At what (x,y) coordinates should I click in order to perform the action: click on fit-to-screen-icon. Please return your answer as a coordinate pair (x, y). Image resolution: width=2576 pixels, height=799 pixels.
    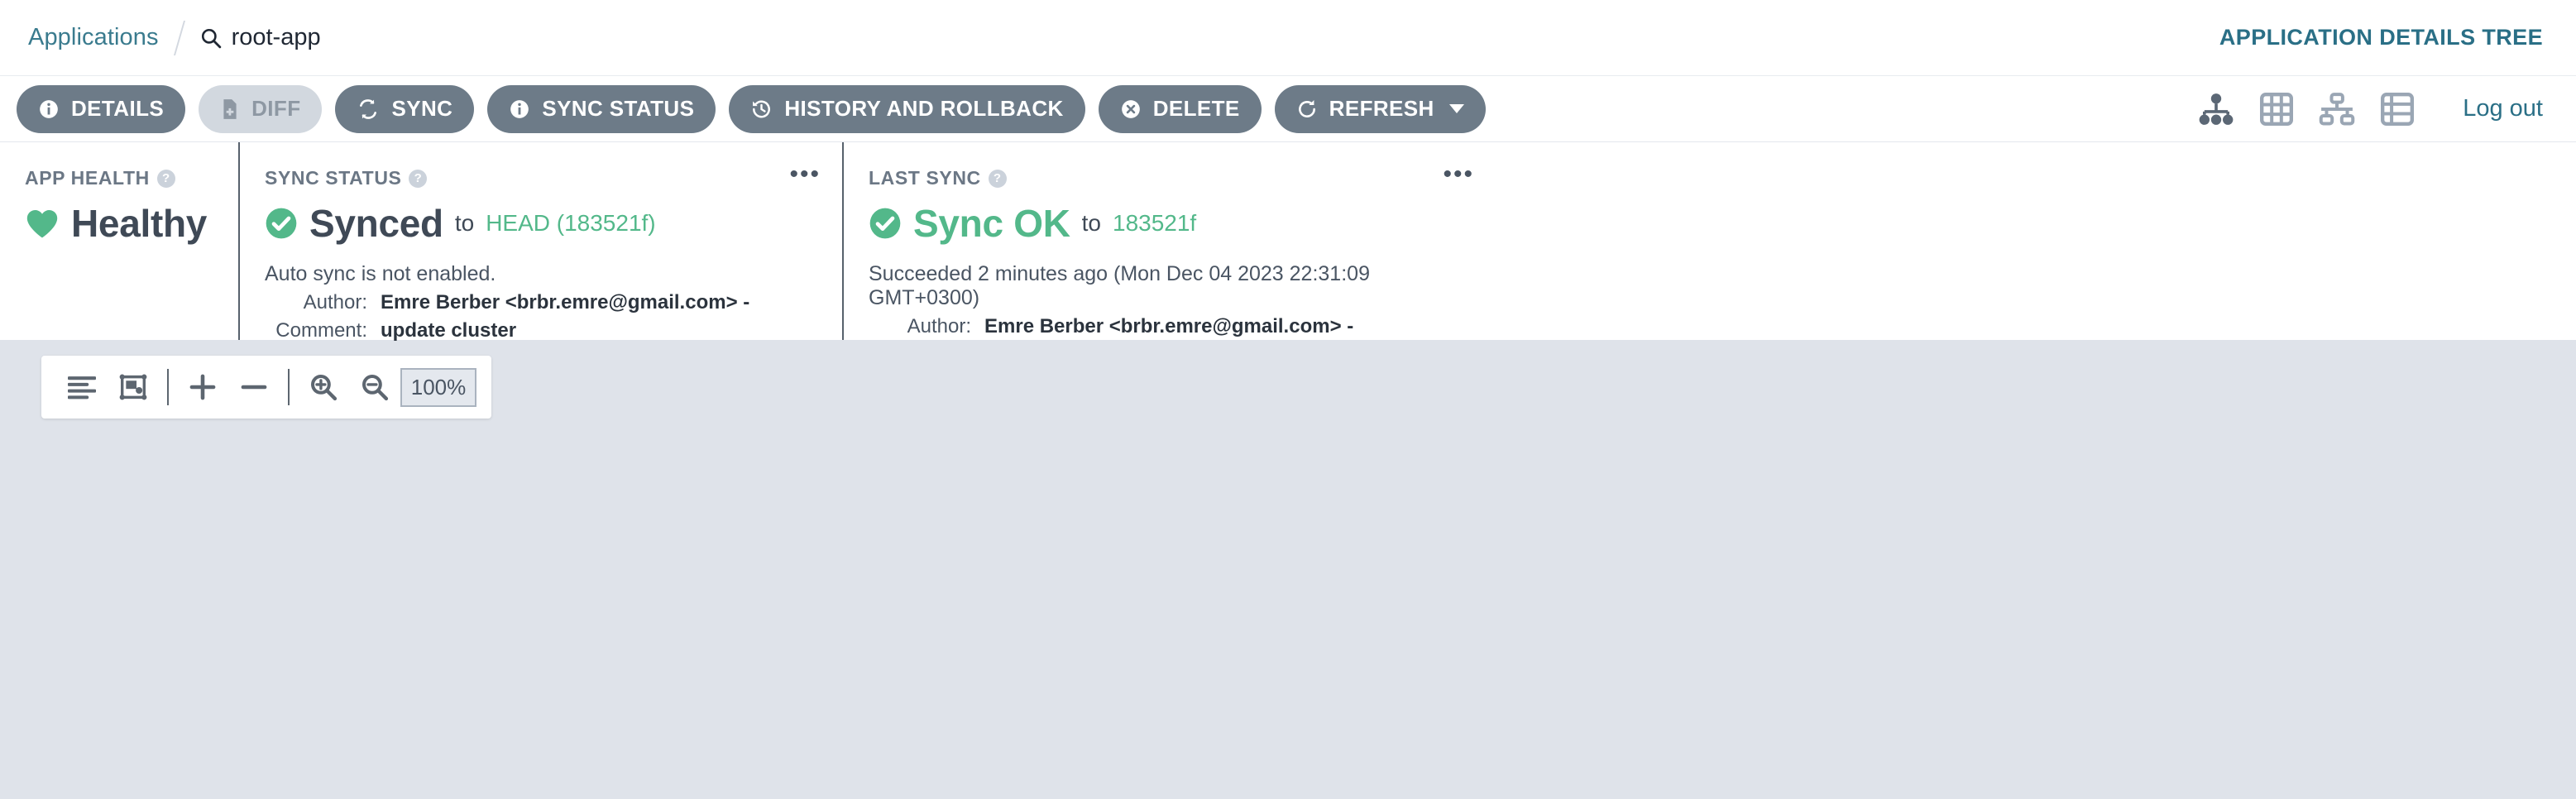
    Looking at the image, I should click on (133, 387).